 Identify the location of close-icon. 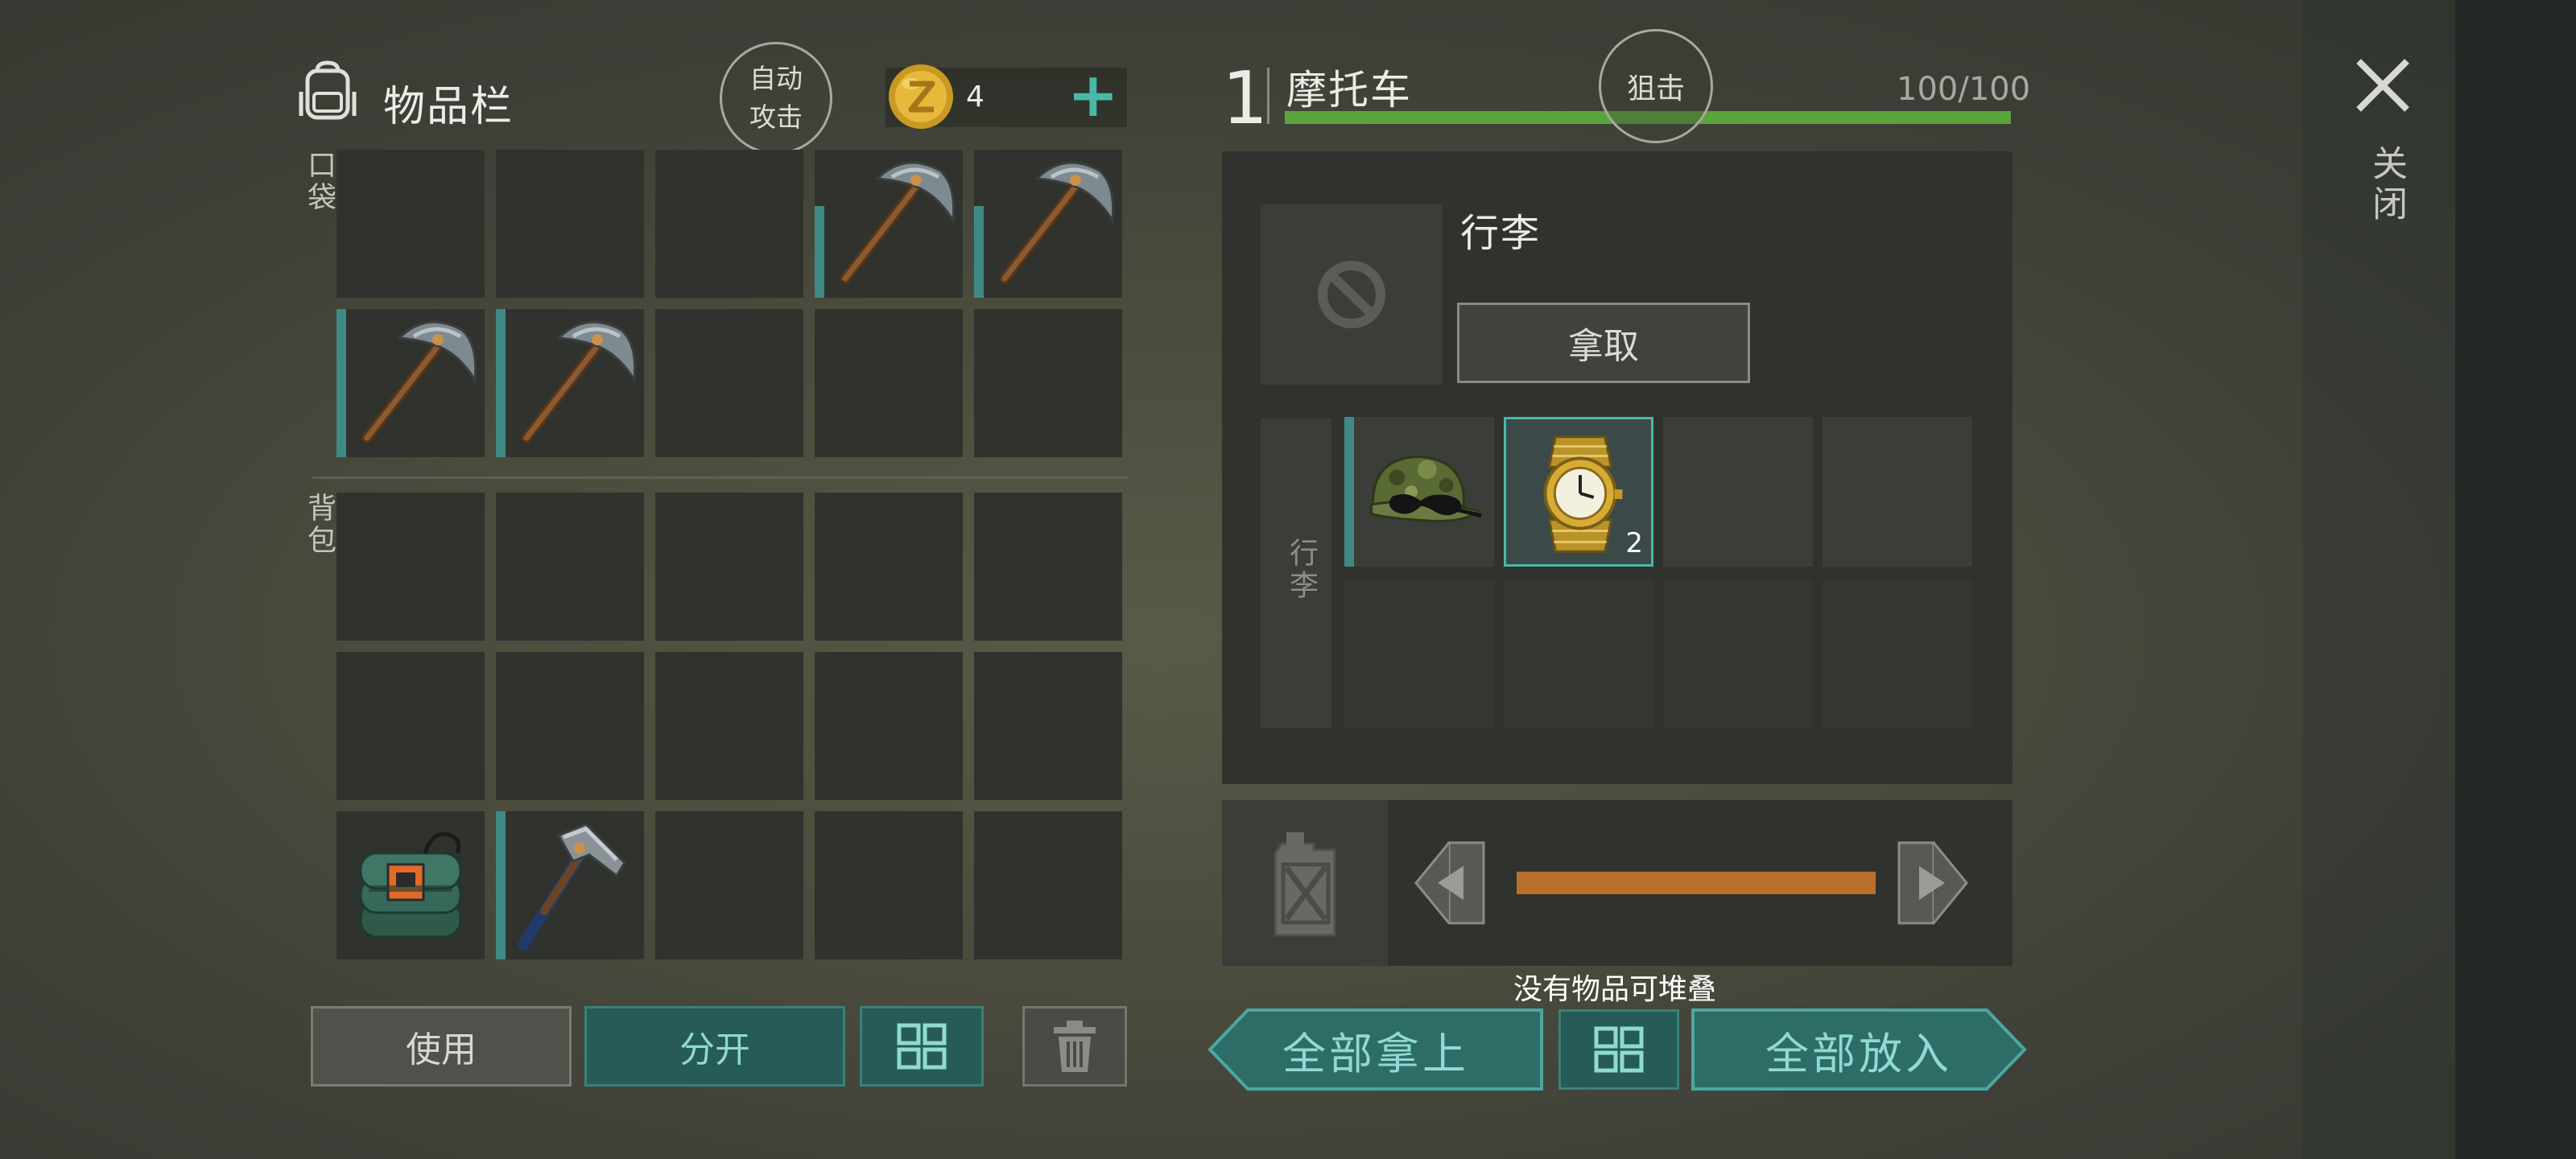
(2383, 85).